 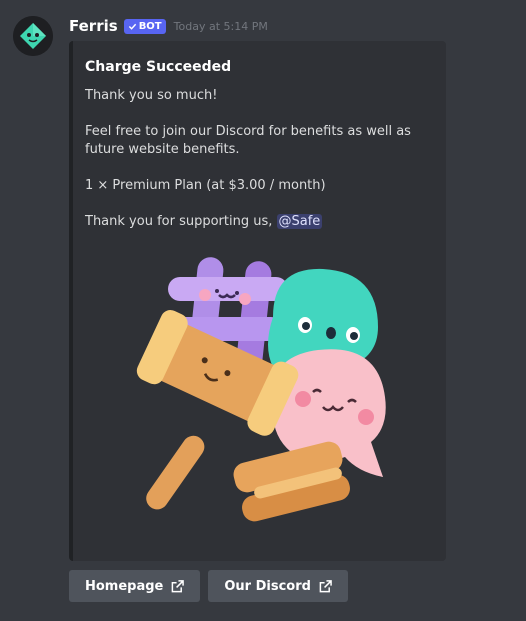 I want to click on check-icon, so click(x=132, y=26).